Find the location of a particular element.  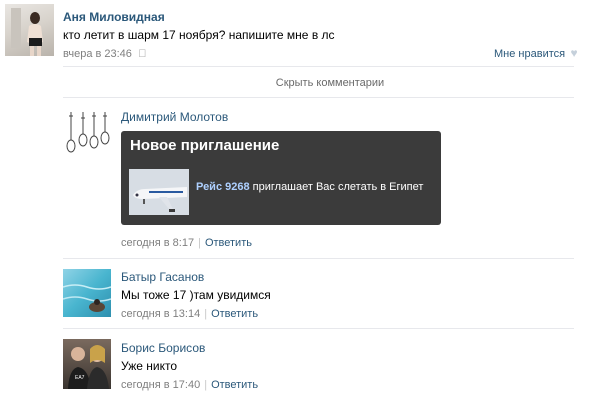

comment-time-0: сегодня в 8:17 is located at coordinates (157, 243).